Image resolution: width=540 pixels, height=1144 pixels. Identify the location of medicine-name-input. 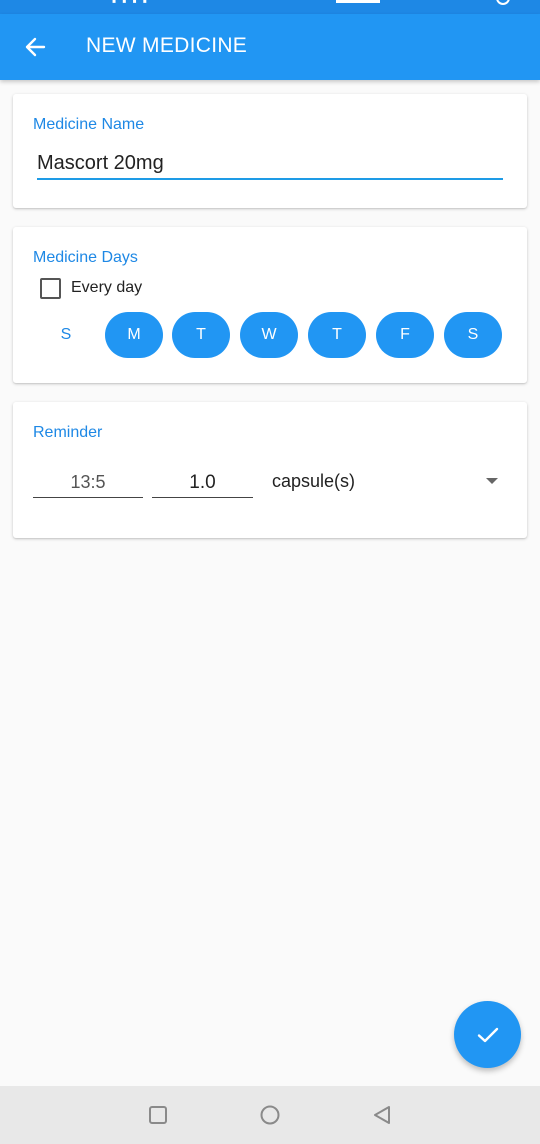
(270, 164).